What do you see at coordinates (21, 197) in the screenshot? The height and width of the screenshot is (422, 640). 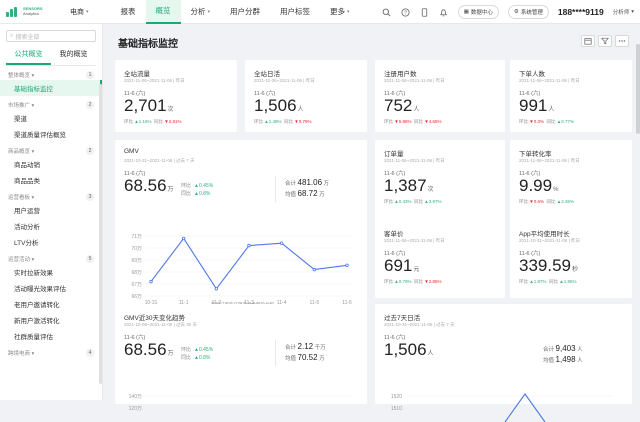 I see `group-header: 运营看板 ▾` at bounding box center [21, 197].